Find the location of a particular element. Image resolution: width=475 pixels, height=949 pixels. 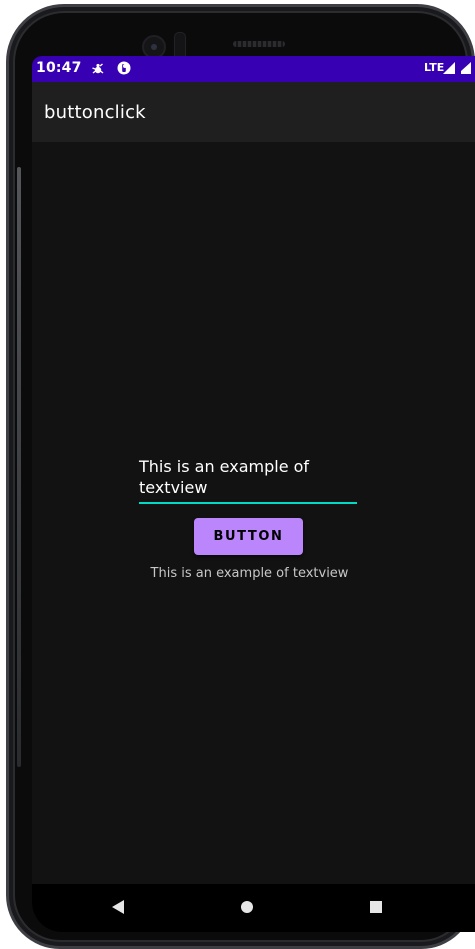

navigation-bar is located at coordinates (253, 908).